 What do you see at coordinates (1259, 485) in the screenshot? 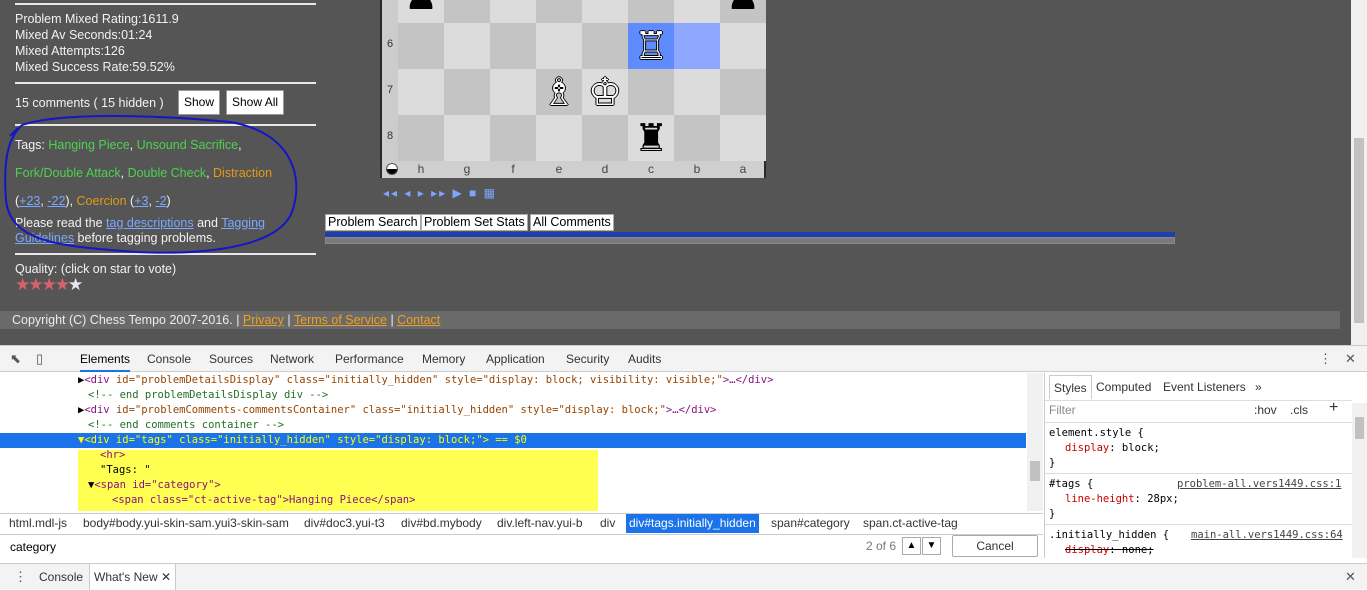
I see `stylesheet-source-link: problem-all.vers1449.css:1` at bounding box center [1259, 485].